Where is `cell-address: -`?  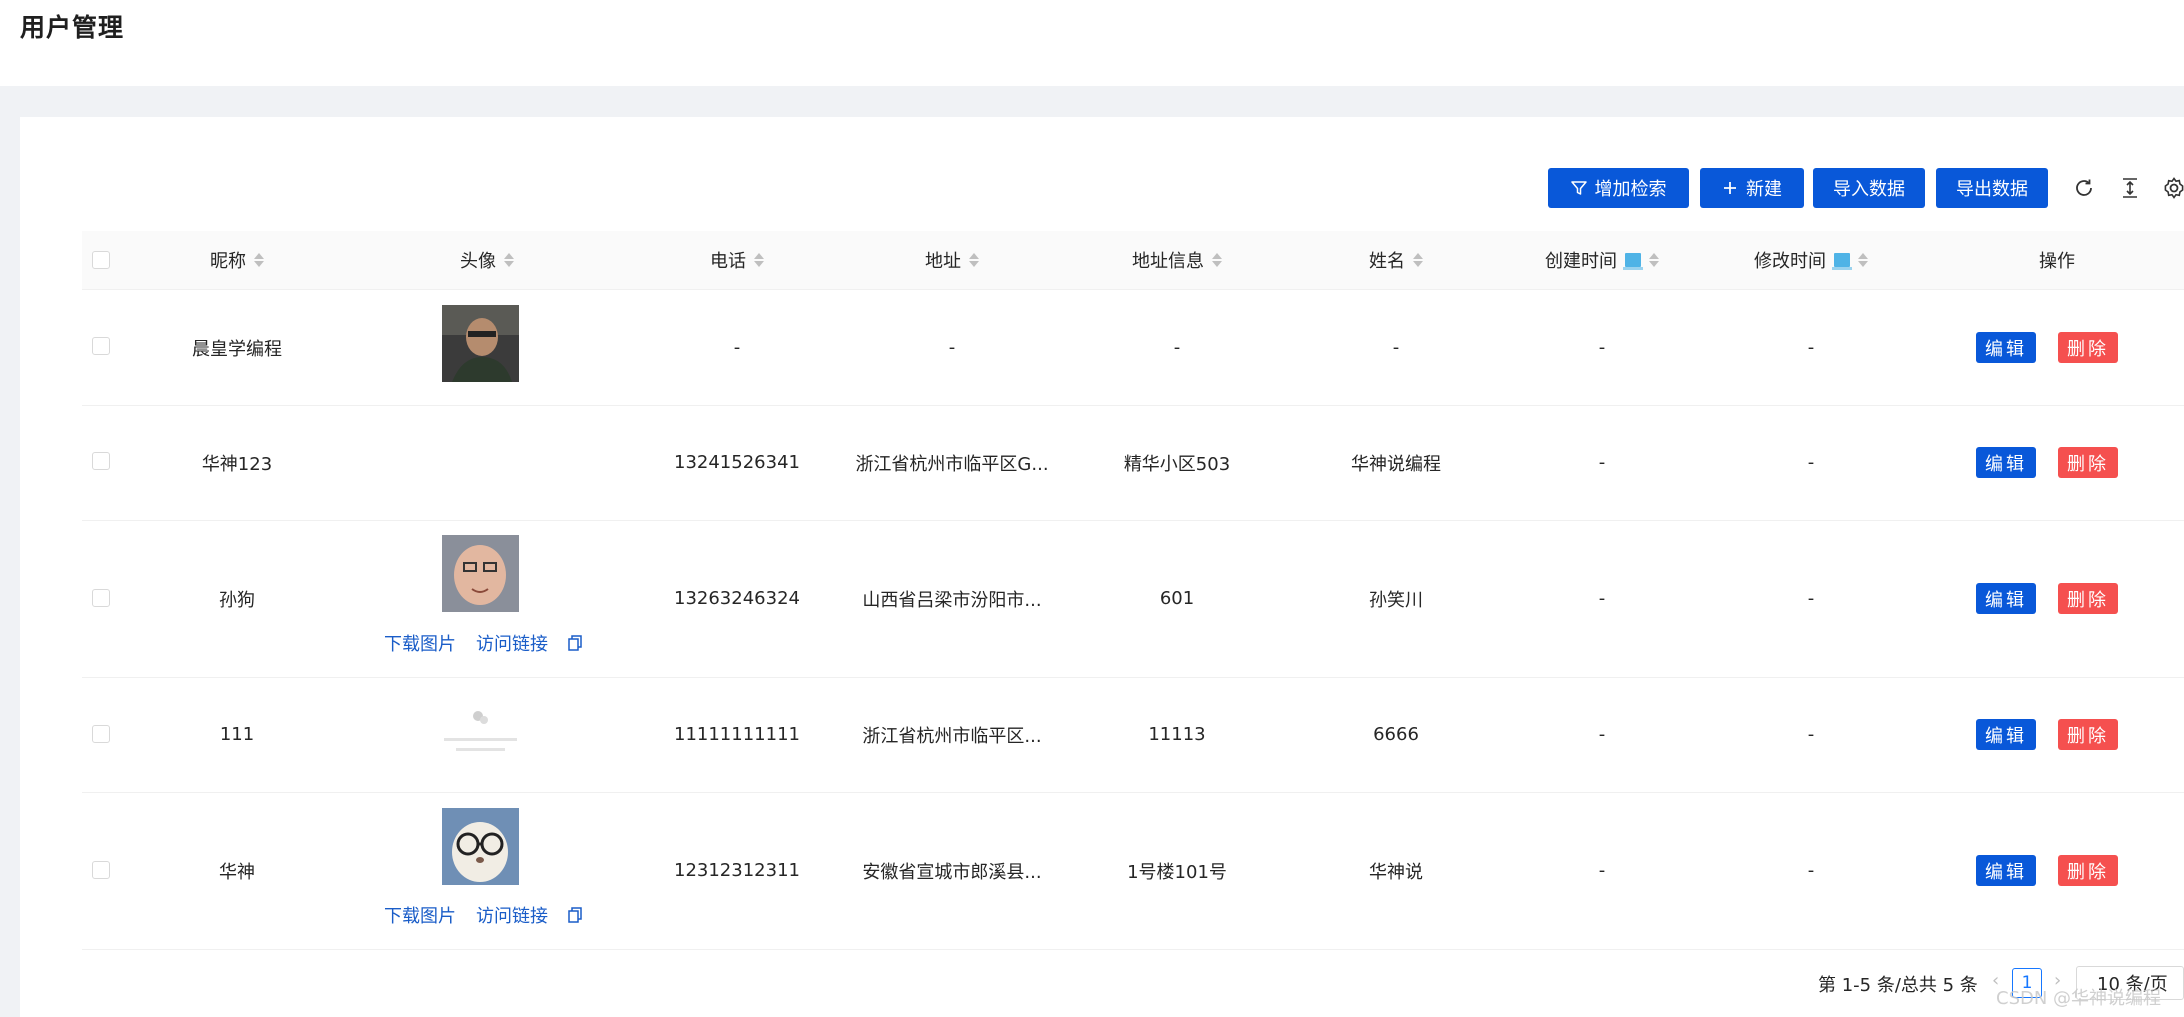 cell-address: - is located at coordinates (952, 347).